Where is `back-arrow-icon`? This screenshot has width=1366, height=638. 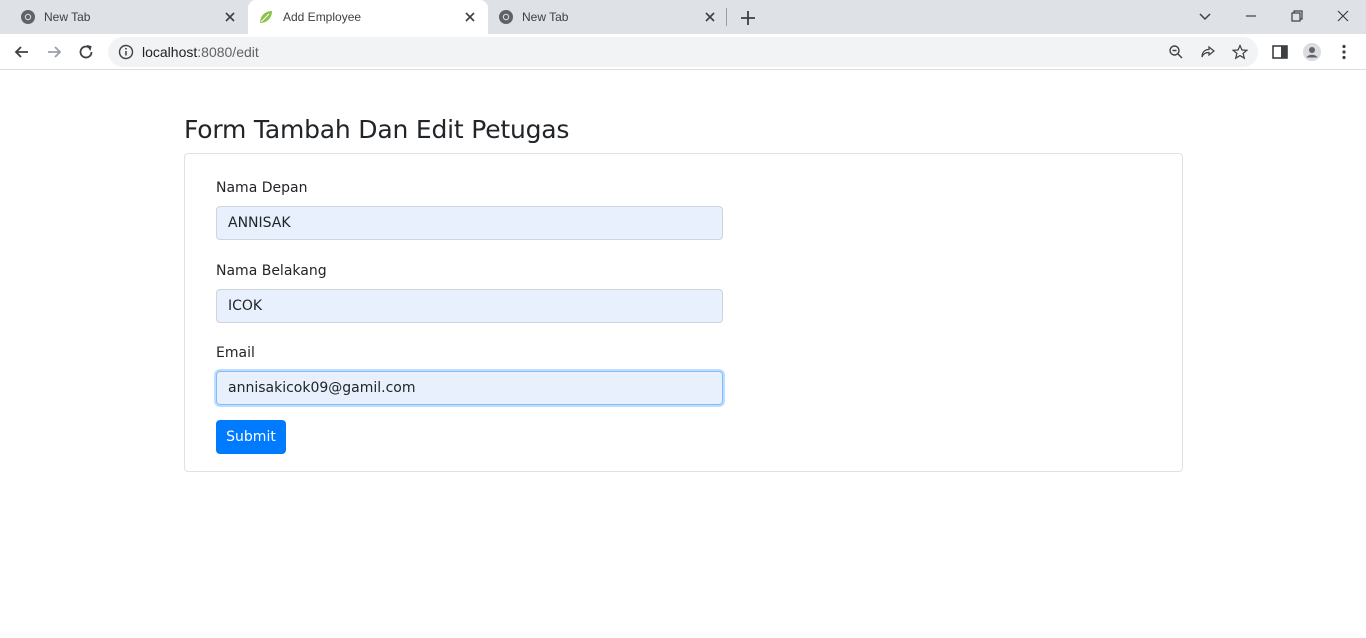 back-arrow-icon is located at coordinates (22, 52).